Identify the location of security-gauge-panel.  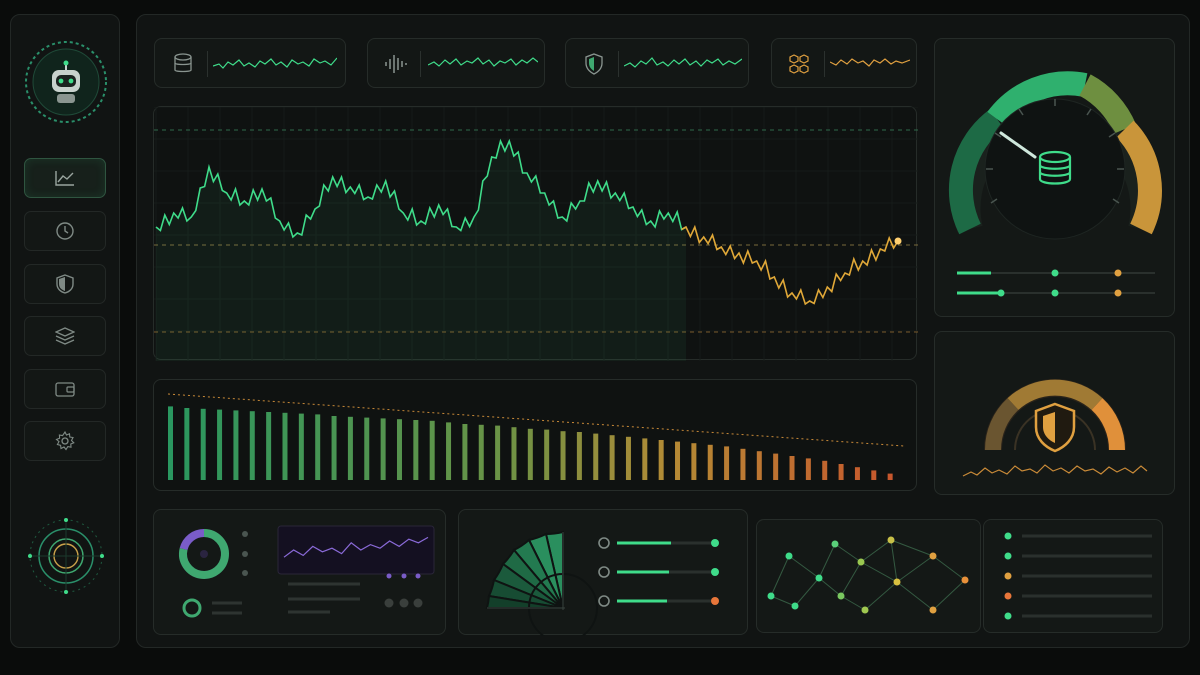
(1054, 413).